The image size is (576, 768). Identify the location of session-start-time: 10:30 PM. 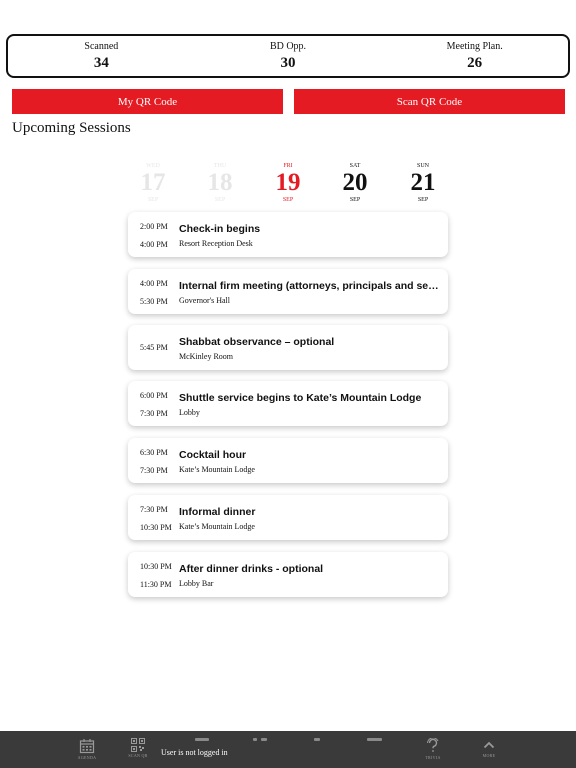
(156, 566).